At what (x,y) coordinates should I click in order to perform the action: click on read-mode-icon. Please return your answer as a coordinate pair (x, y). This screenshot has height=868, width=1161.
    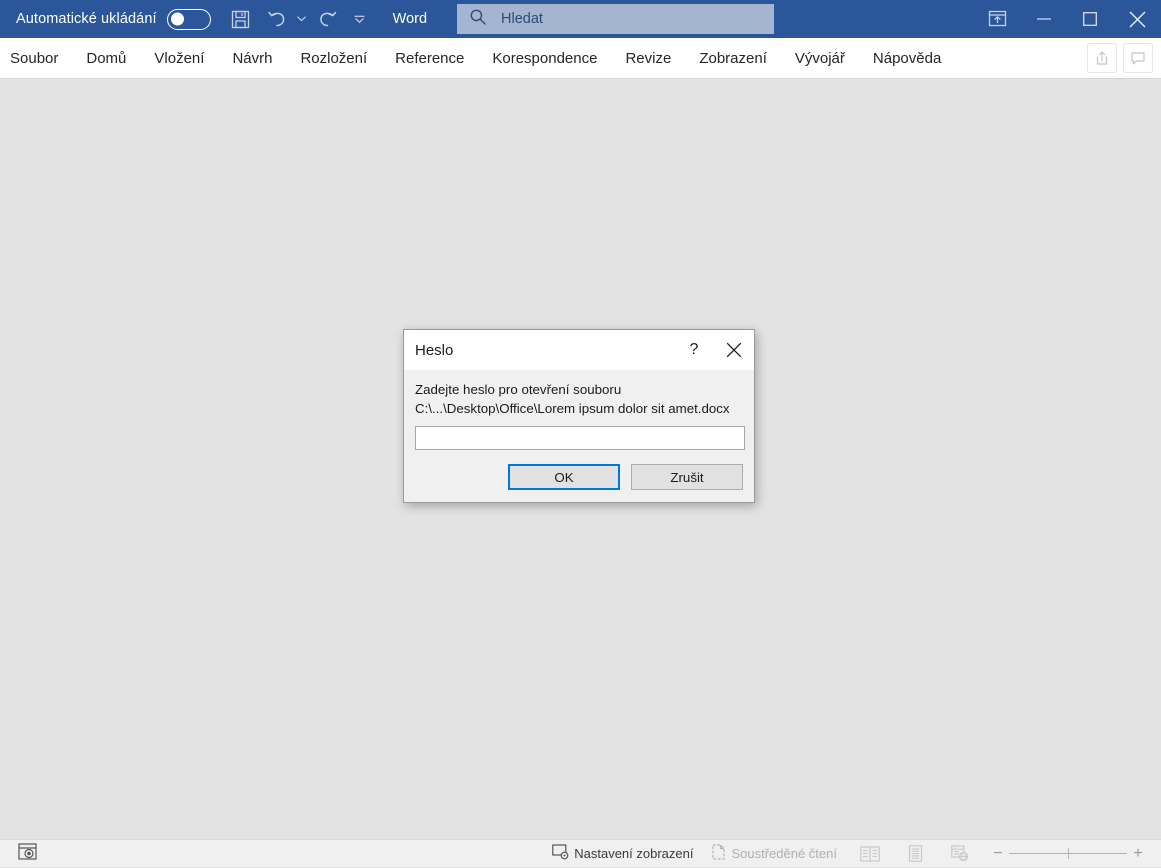
    Looking at the image, I should click on (870, 854).